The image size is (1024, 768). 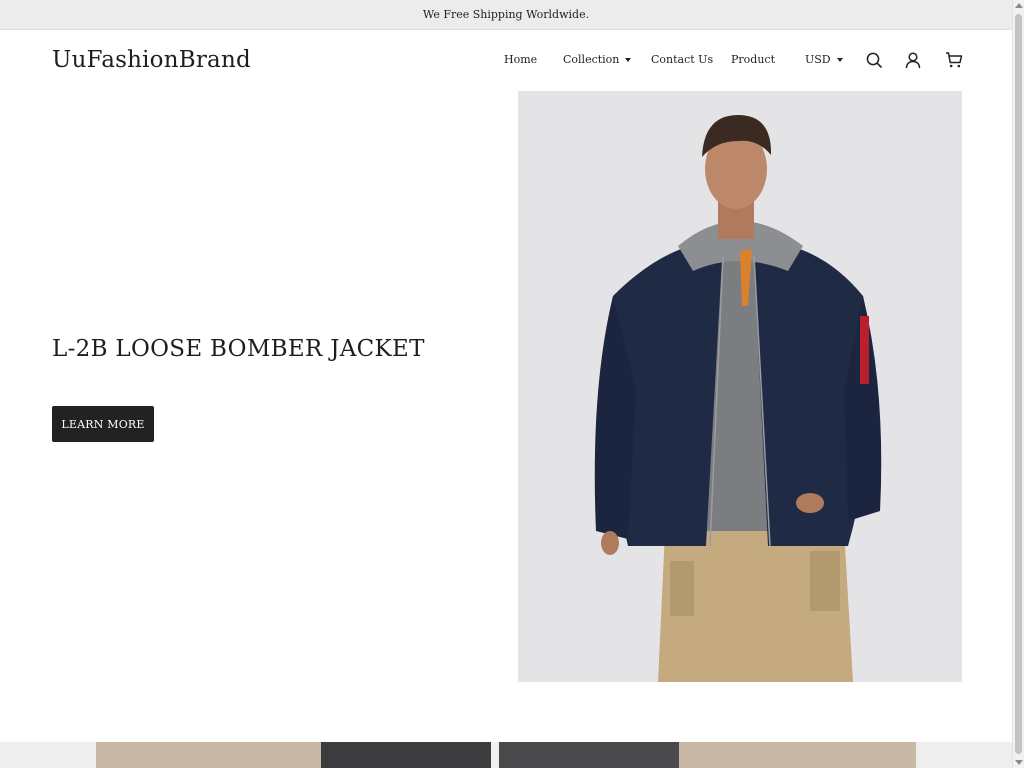 I want to click on nav-item-product: Product, so click(x=753, y=59).